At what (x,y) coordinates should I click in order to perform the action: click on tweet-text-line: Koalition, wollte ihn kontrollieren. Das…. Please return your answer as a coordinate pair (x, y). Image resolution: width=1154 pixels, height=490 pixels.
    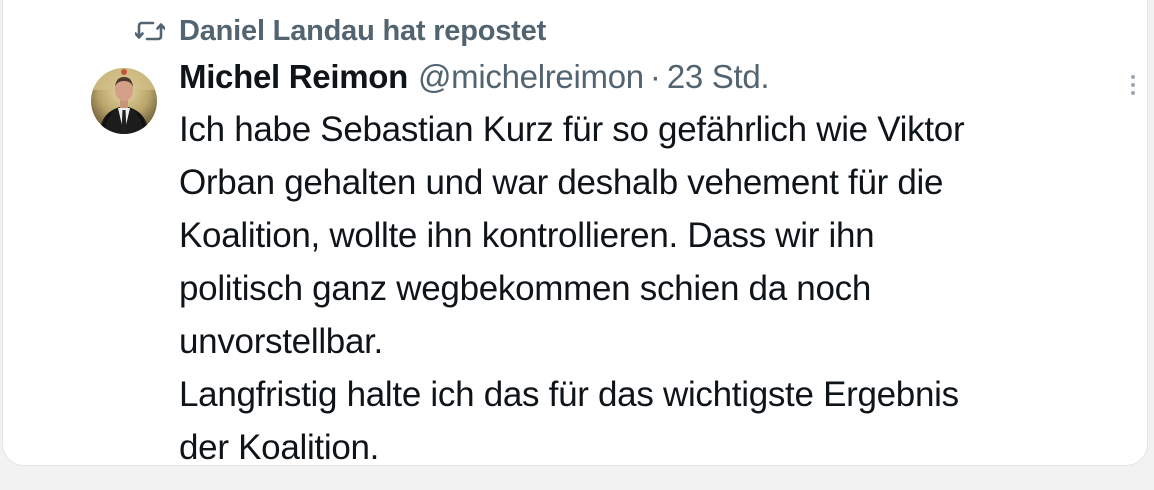
    Looking at the image, I should click on (527, 235).